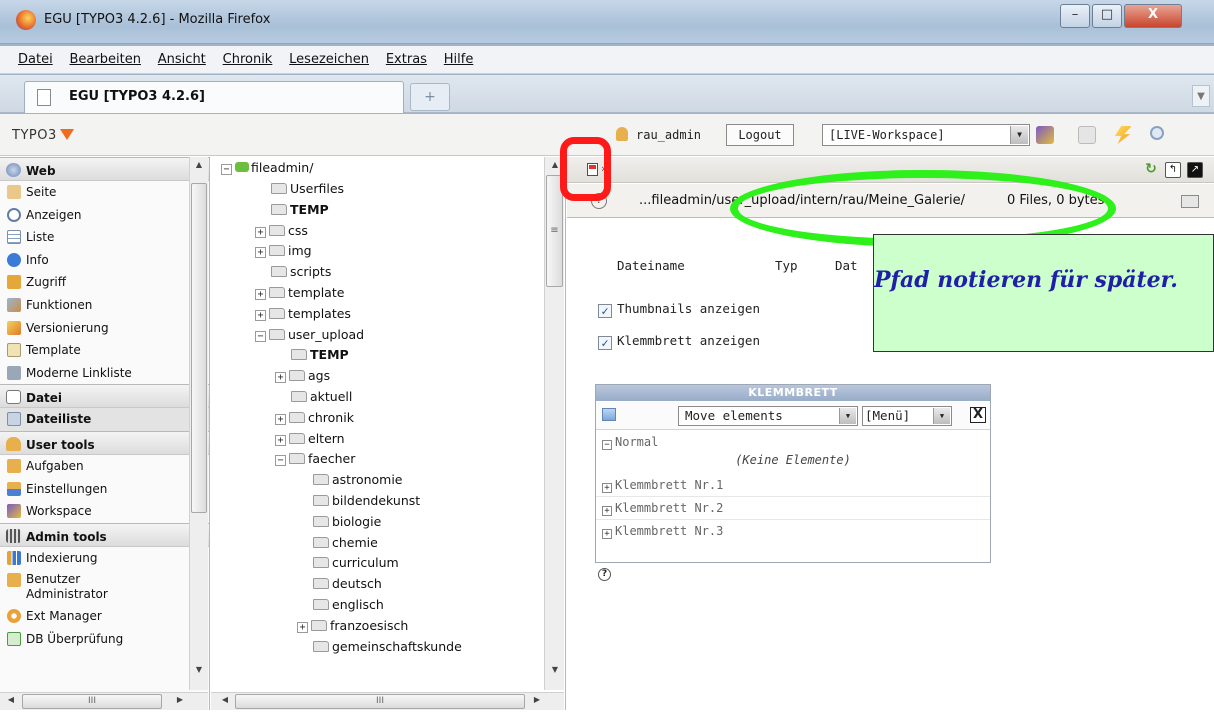 Image resolution: width=1214 pixels, height=726 pixels. Describe the element at coordinates (199, 164) in the screenshot. I see `scroll-up-icon: ▲` at that location.